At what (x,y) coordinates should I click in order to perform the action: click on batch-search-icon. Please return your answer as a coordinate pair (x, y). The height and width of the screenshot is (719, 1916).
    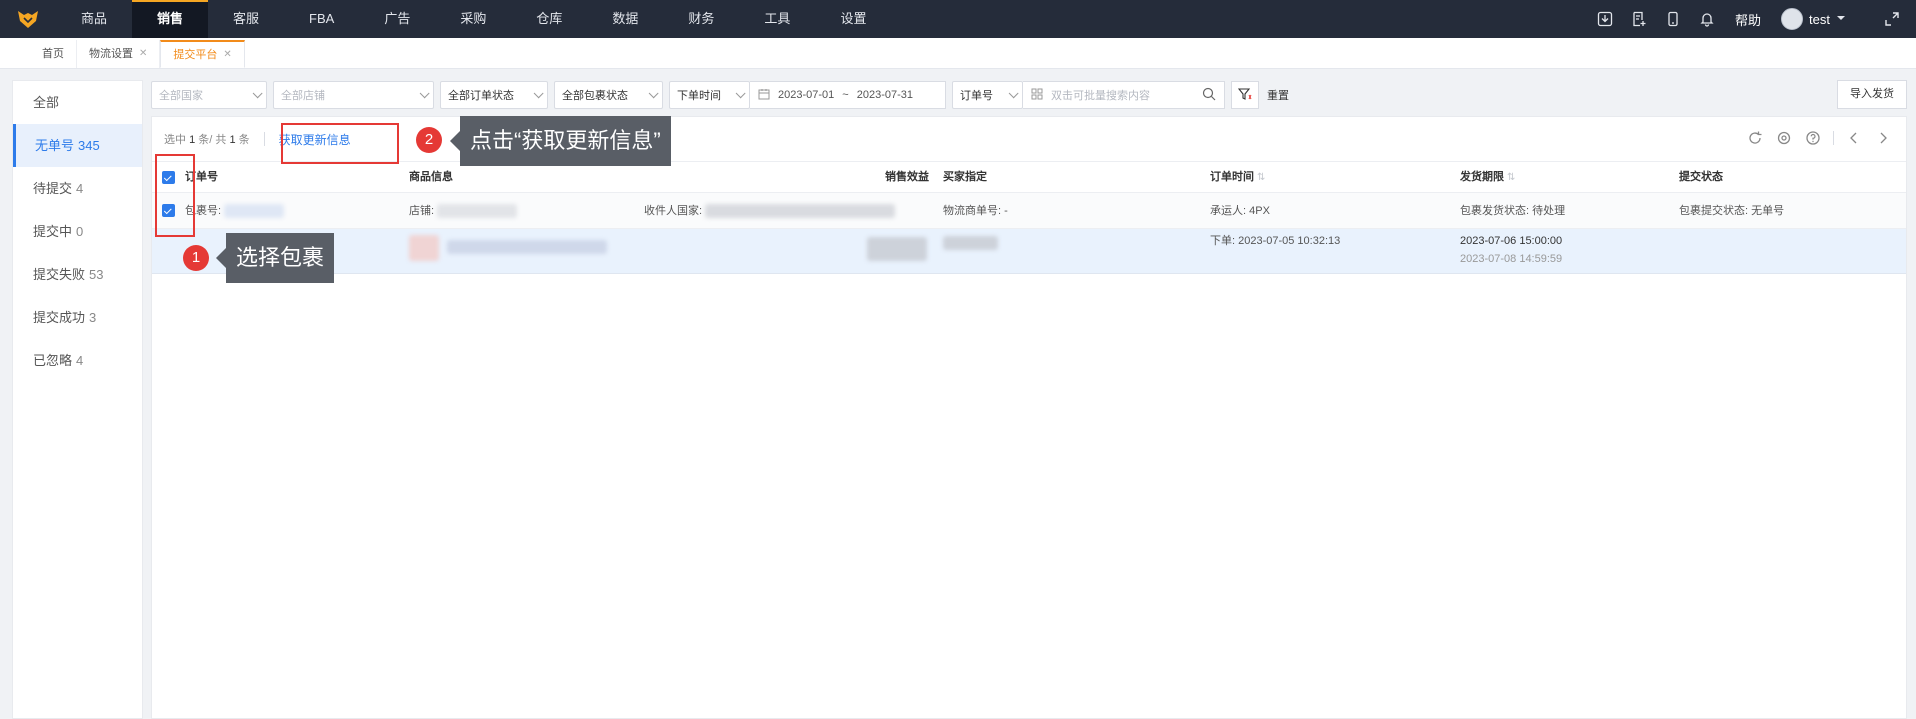
    Looking at the image, I should click on (1037, 95).